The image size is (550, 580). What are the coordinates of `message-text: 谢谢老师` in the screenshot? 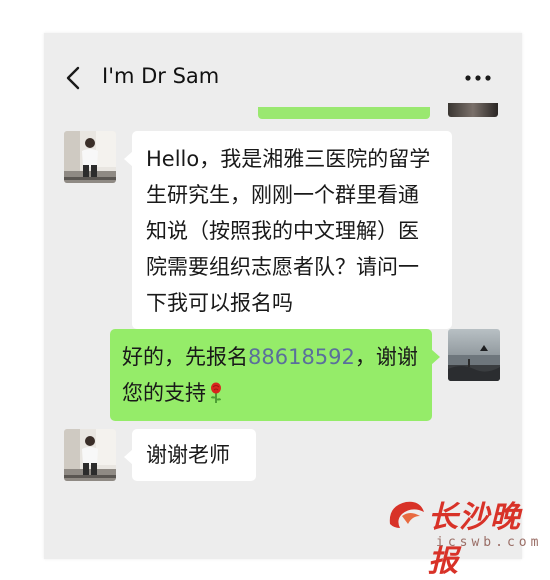 It's located at (188, 455).